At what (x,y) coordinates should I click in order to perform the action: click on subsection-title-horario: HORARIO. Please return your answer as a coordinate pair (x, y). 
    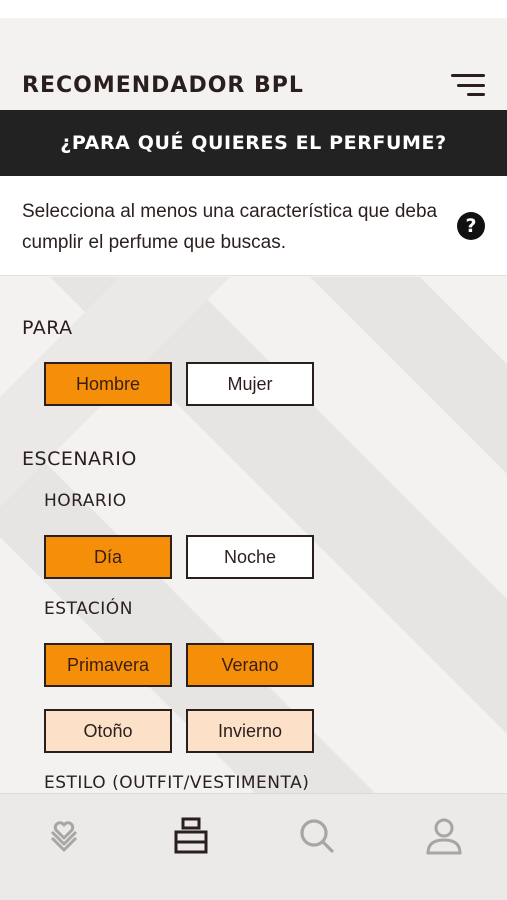
    Looking at the image, I should click on (85, 501).